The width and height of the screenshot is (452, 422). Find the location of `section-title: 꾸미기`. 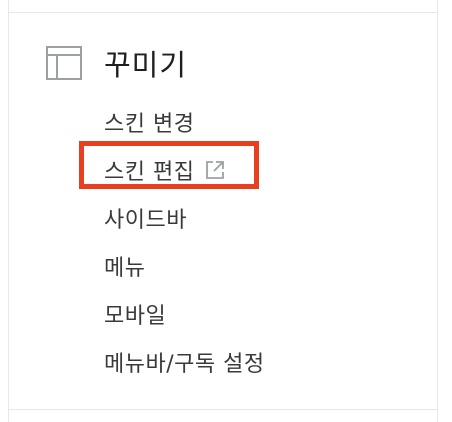

section-title: 꾸미기 is located at coordinates (146, 65).